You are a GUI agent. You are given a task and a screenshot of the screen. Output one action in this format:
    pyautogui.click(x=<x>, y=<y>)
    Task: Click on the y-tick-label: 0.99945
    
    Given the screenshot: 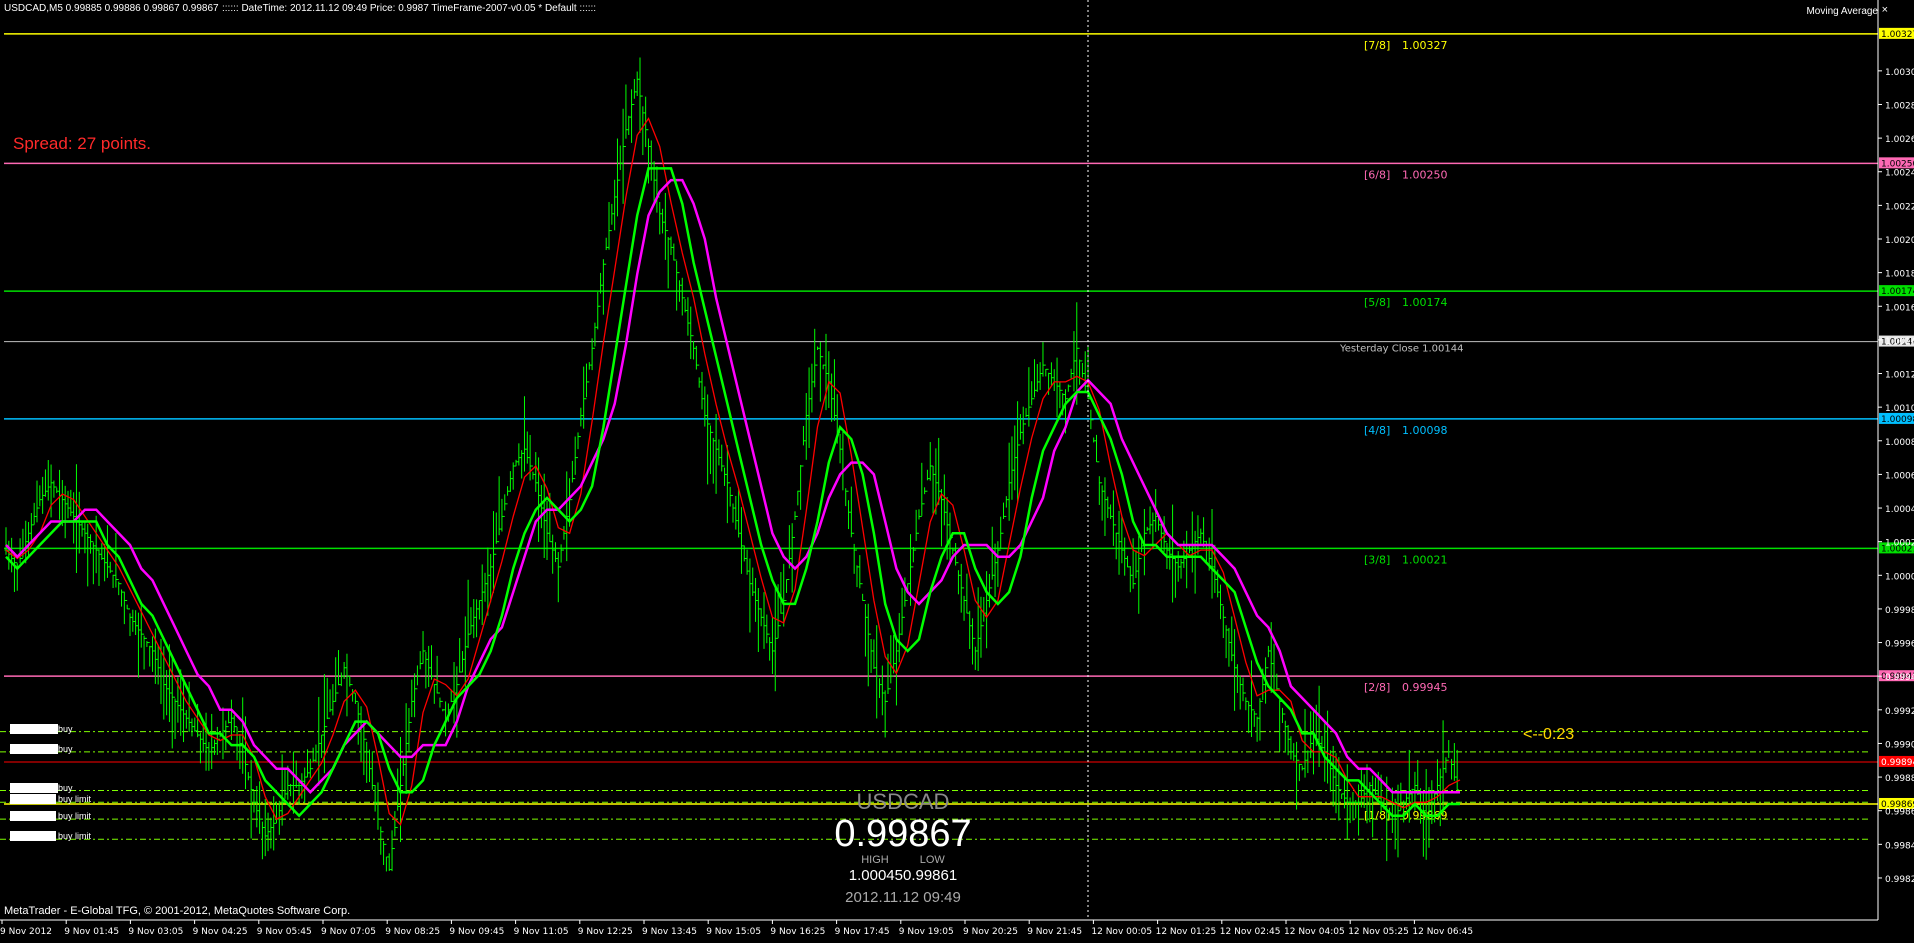 What is the action you would take?
    pyautogui.click(x=1899, y=678)
    